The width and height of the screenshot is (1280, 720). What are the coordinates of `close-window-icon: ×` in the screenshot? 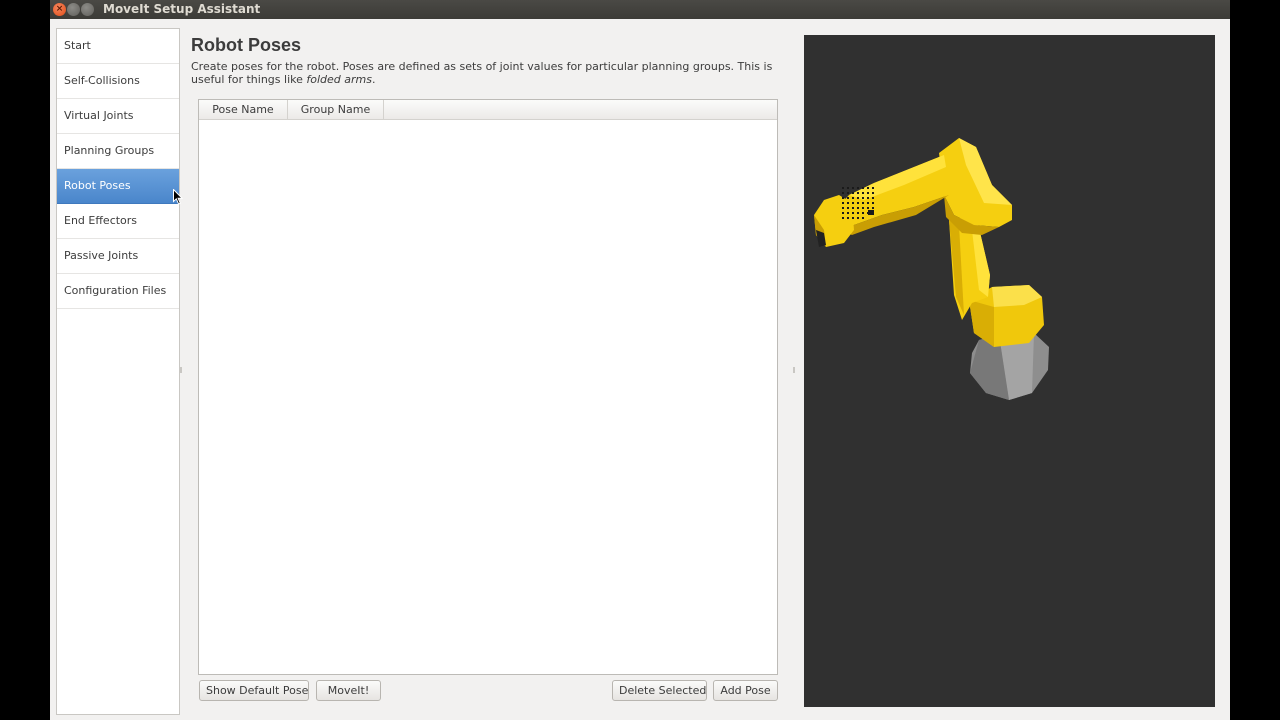 It's located at (59, 9).